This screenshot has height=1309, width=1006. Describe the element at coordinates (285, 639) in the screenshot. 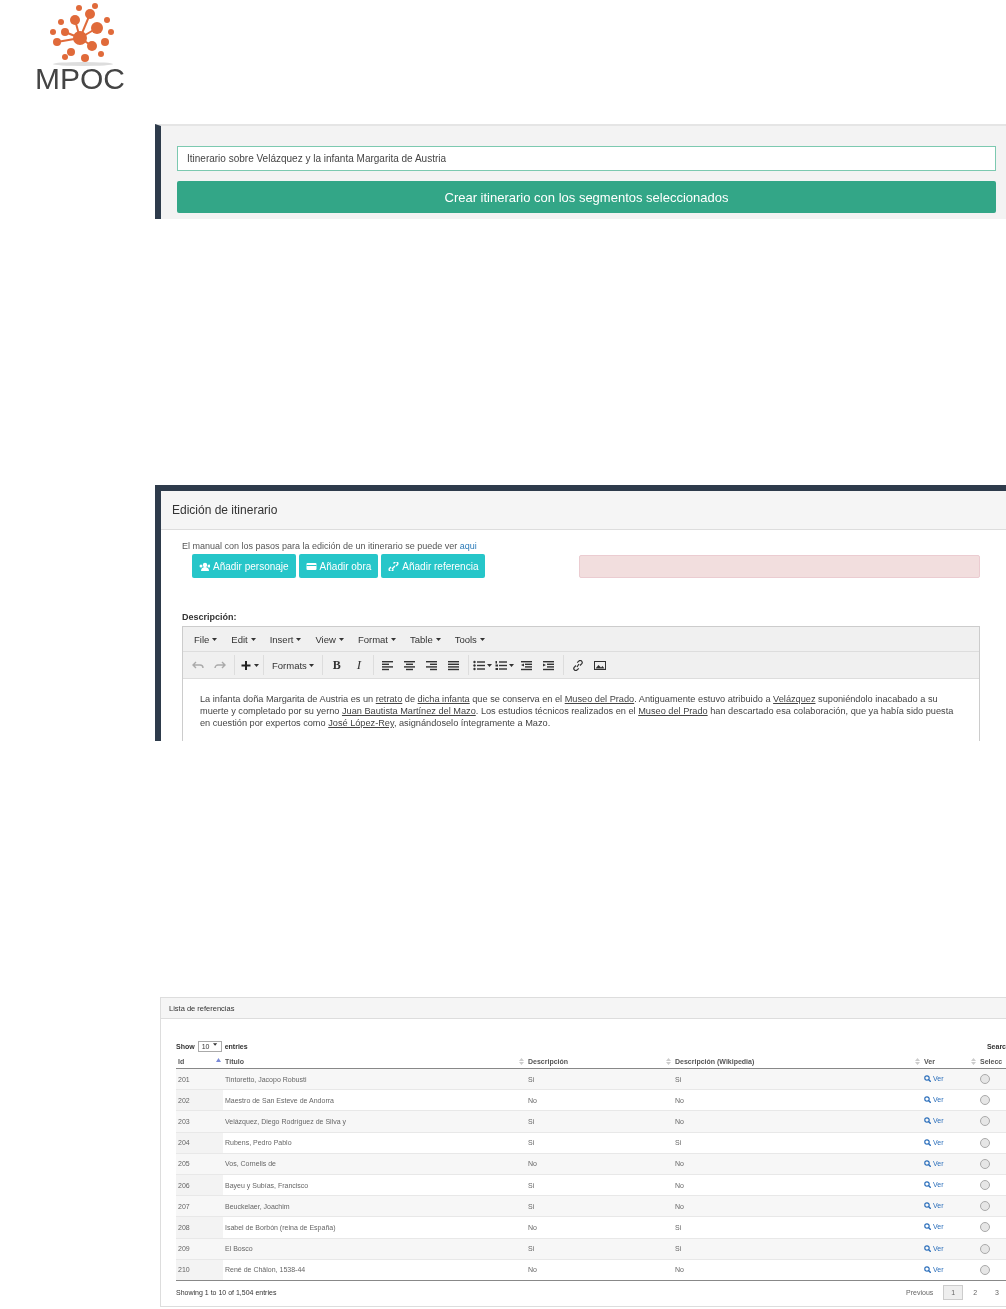

I see `menu-item: Insert` at that location.